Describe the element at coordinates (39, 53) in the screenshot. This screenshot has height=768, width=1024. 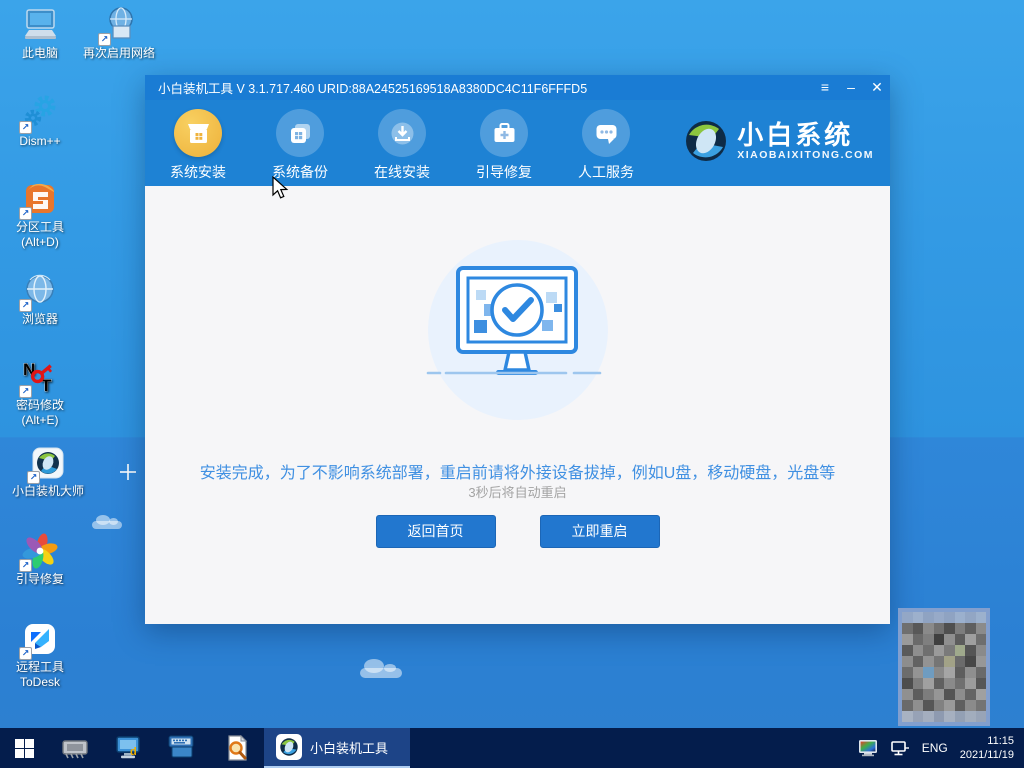
I see `desktop-icon-label: 此电脑` at that location.